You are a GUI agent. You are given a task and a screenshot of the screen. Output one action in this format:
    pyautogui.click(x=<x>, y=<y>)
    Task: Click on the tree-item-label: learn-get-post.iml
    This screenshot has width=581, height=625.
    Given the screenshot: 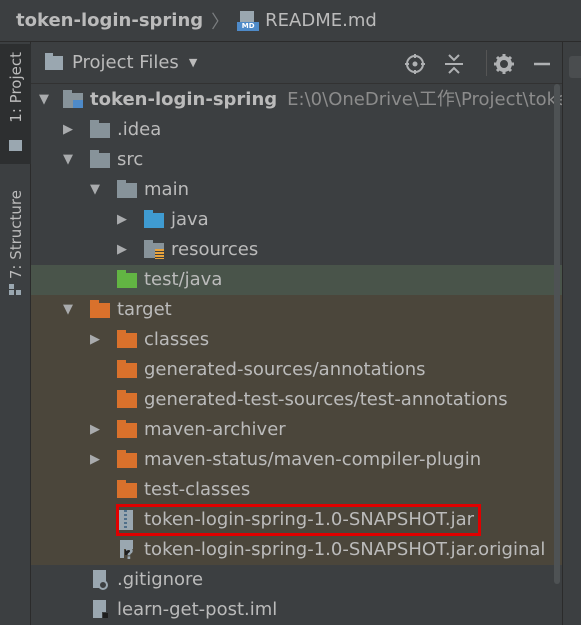 What is the action you would take?
    pyautogui.click(x=197, y=609)
    